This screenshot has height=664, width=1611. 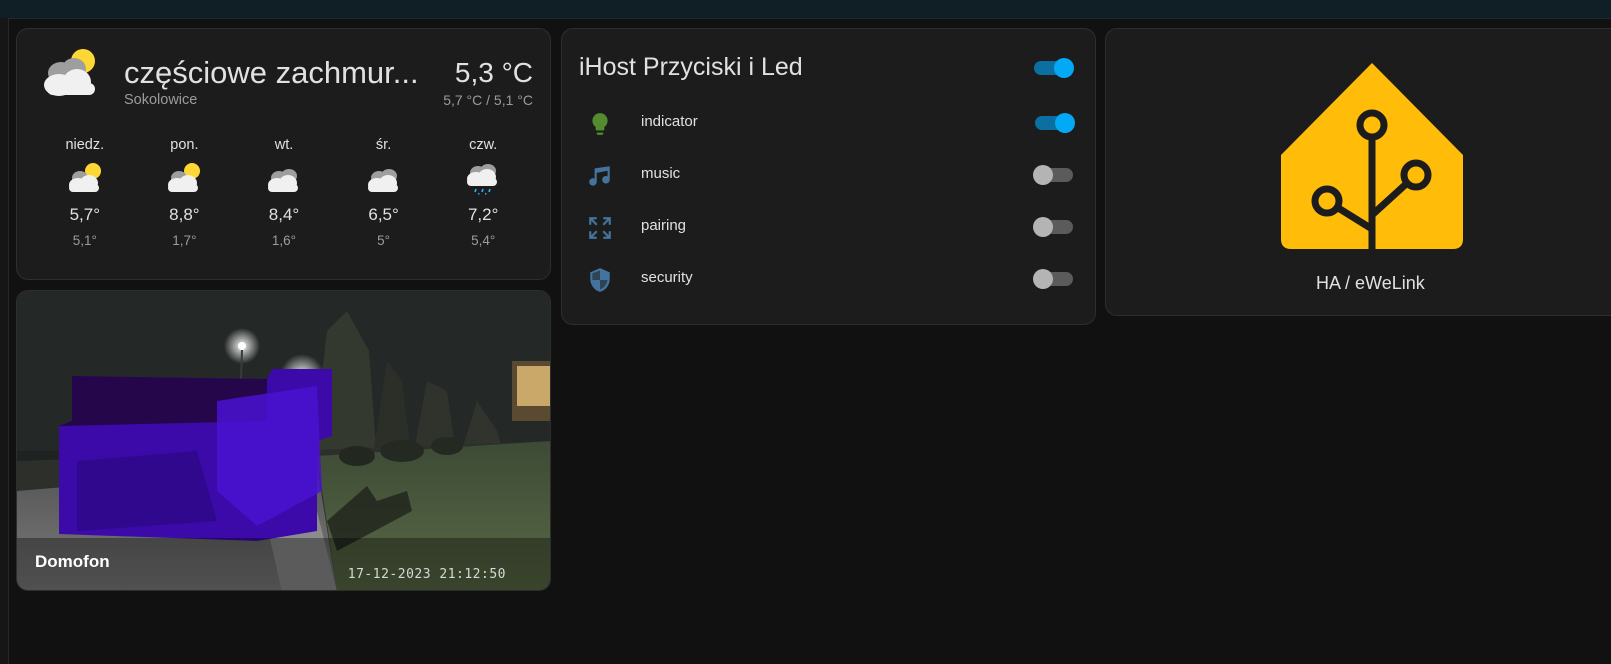 What do you see at coordinates (600, 124) in the screenshot?
I see `lightbulb-icon` at bounding box center [600, 124].